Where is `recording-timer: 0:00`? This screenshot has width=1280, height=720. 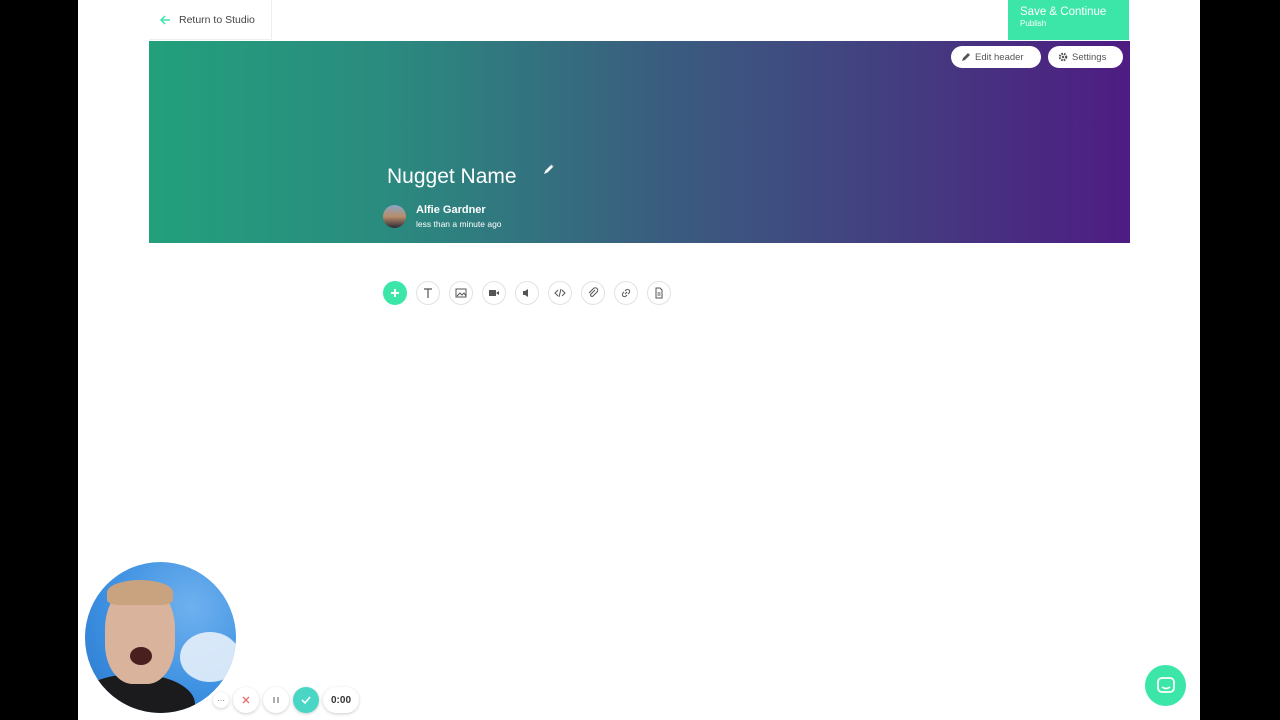 recording-timer: 0:00 is located at coordinates (341, 700).